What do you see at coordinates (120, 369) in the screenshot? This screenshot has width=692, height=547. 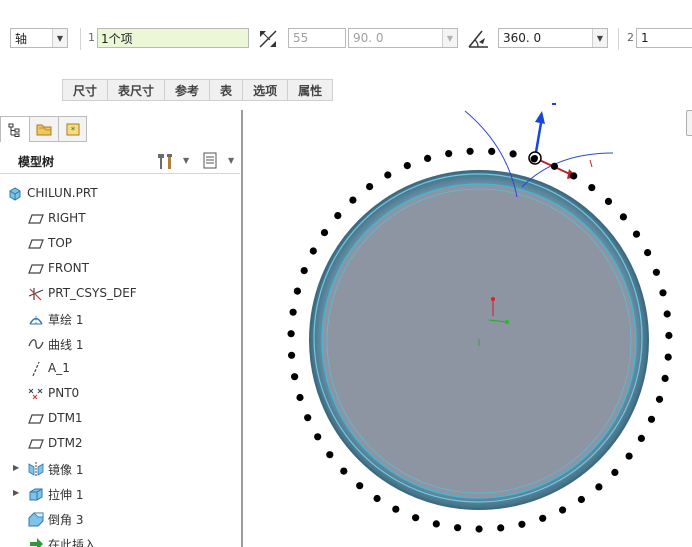 I see `tree-item-axis: A_1` at bounding box center [120, 369].